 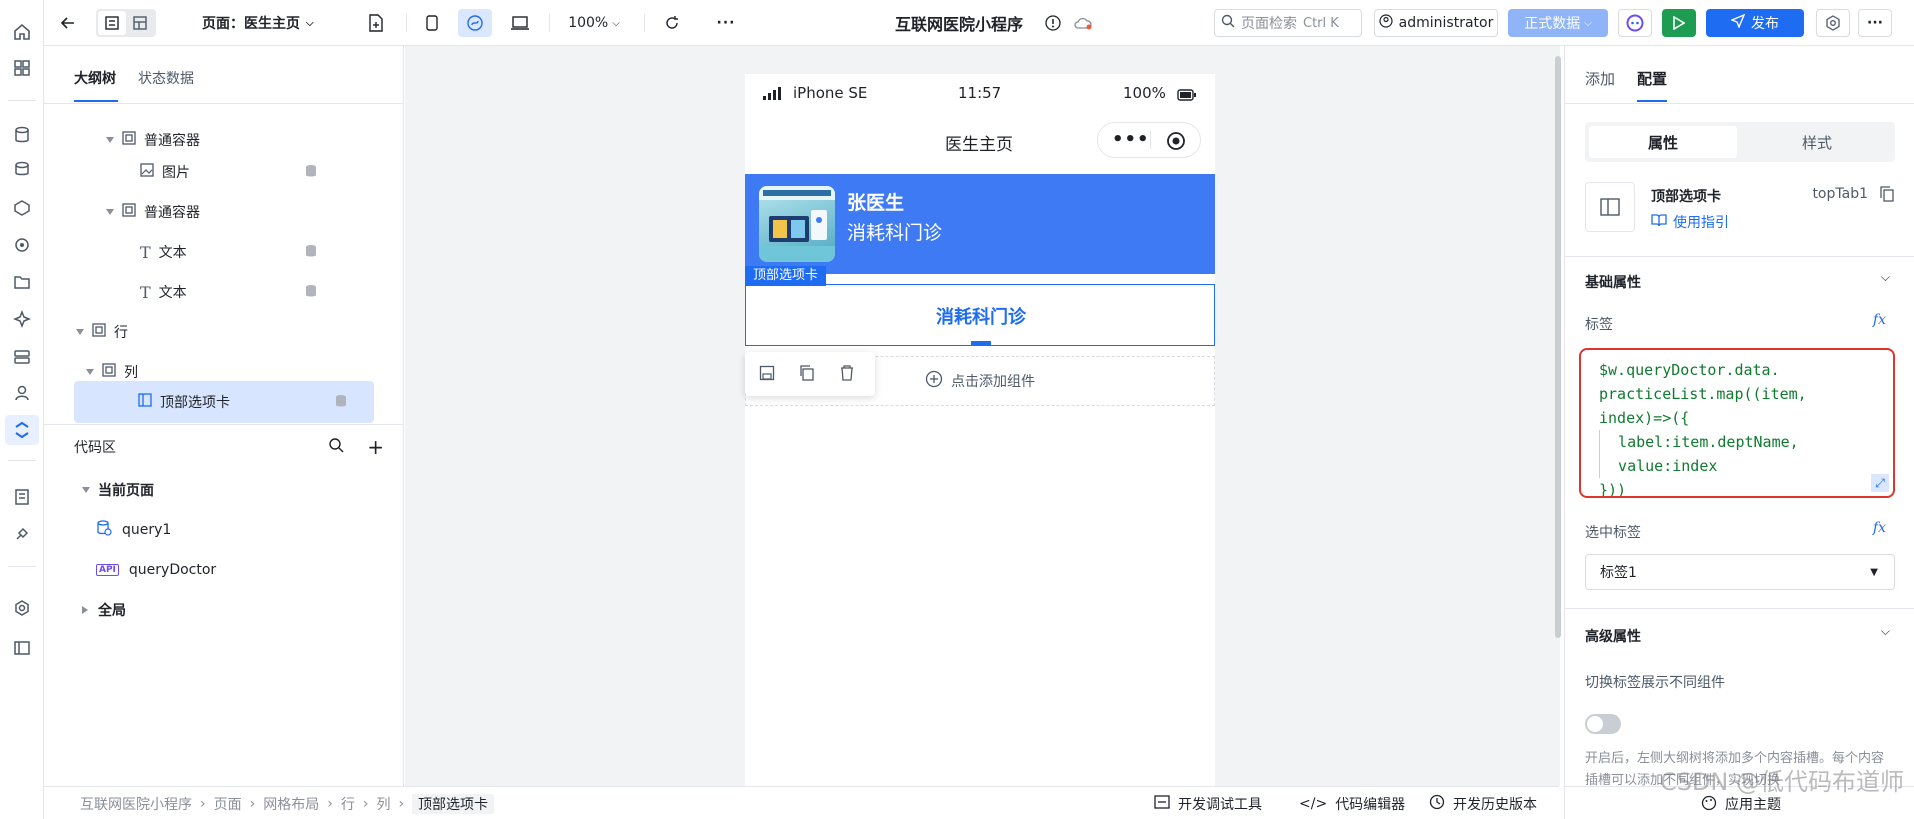 I want to click on switch-toggle, so click(x=1603, y=724).